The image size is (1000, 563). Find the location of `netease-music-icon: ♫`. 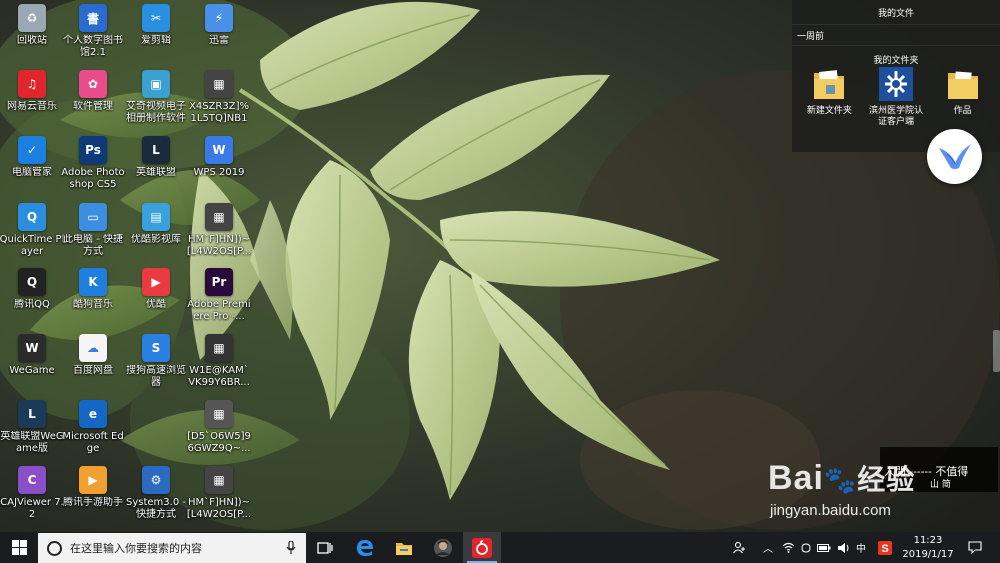

netease-music-icon: ♫ is located at coordinates (32, 84).